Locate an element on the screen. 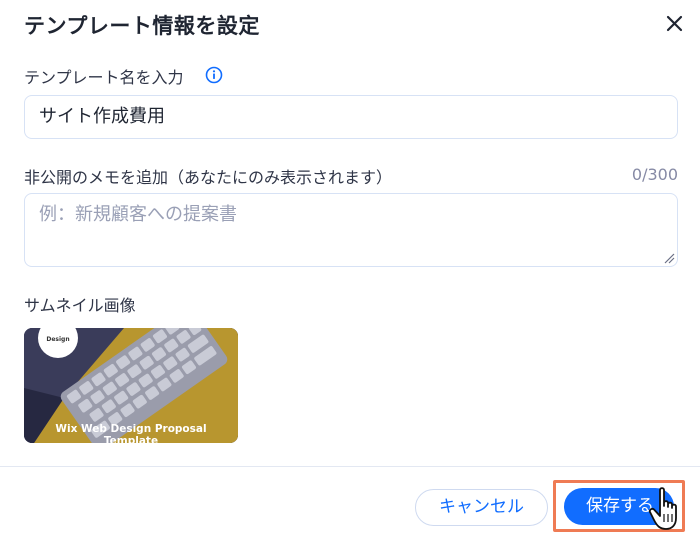 Image resolution: width=700 pixels, height=546 pixels. resize-handle-icon is located at coordinates (669, 258).